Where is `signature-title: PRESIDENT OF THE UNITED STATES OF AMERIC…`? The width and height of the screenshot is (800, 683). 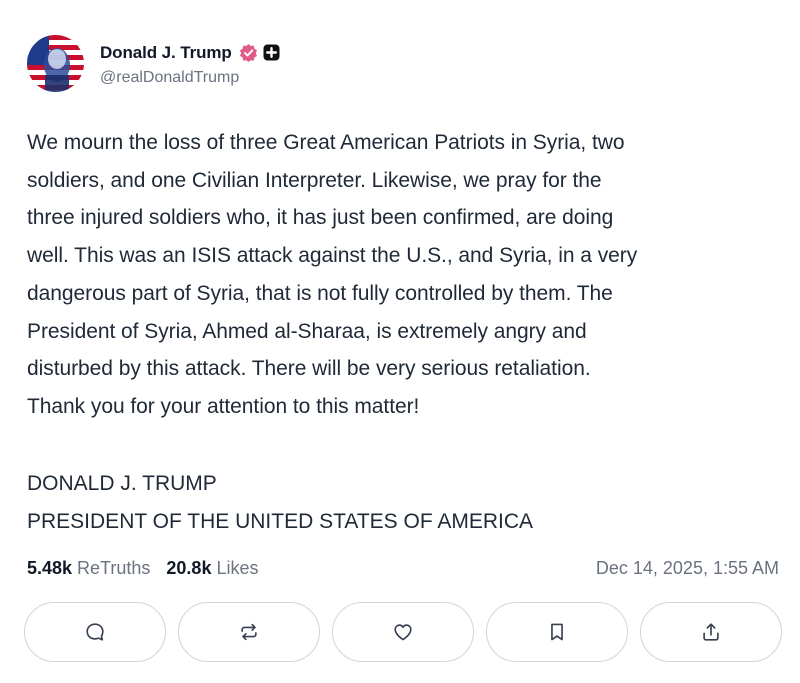 signature-title: PRESIDENT OF THE UNITED STATES OF AMERIC… is located at coordinates (280, 521).